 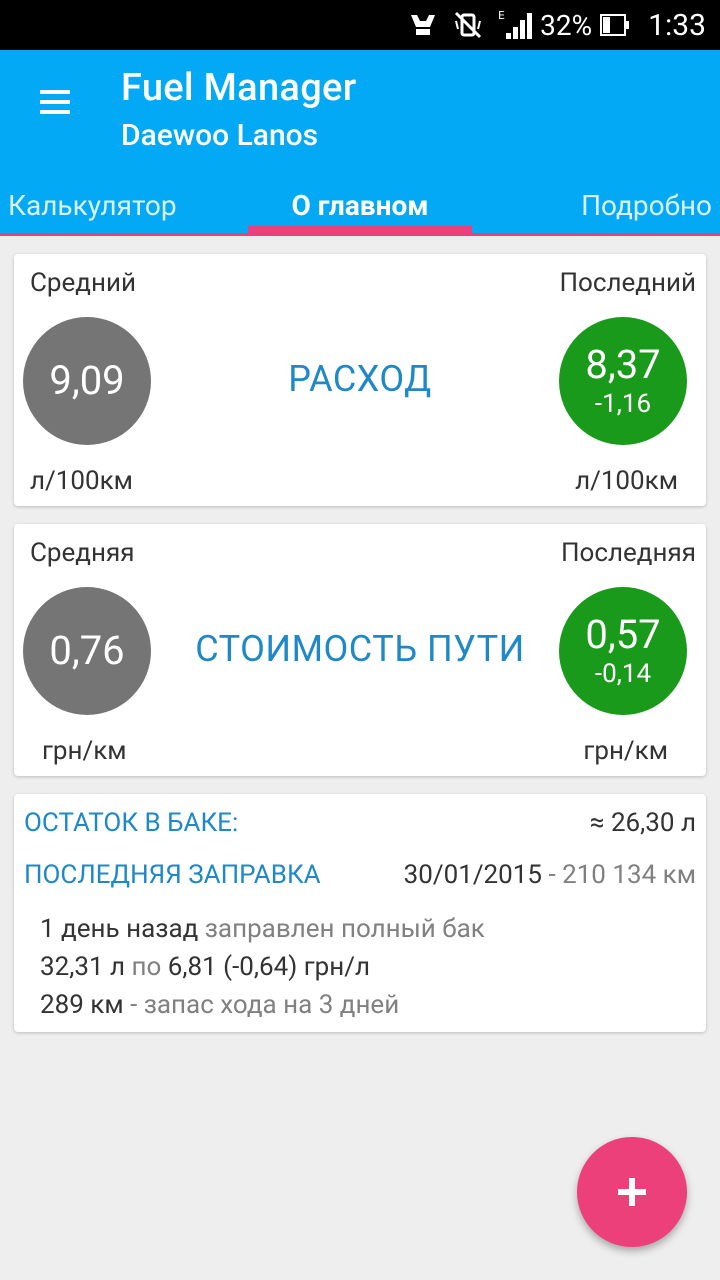 I want to click on refuel-price: 6,81 (-0,64) грн/л, so click(x=268, y=967).